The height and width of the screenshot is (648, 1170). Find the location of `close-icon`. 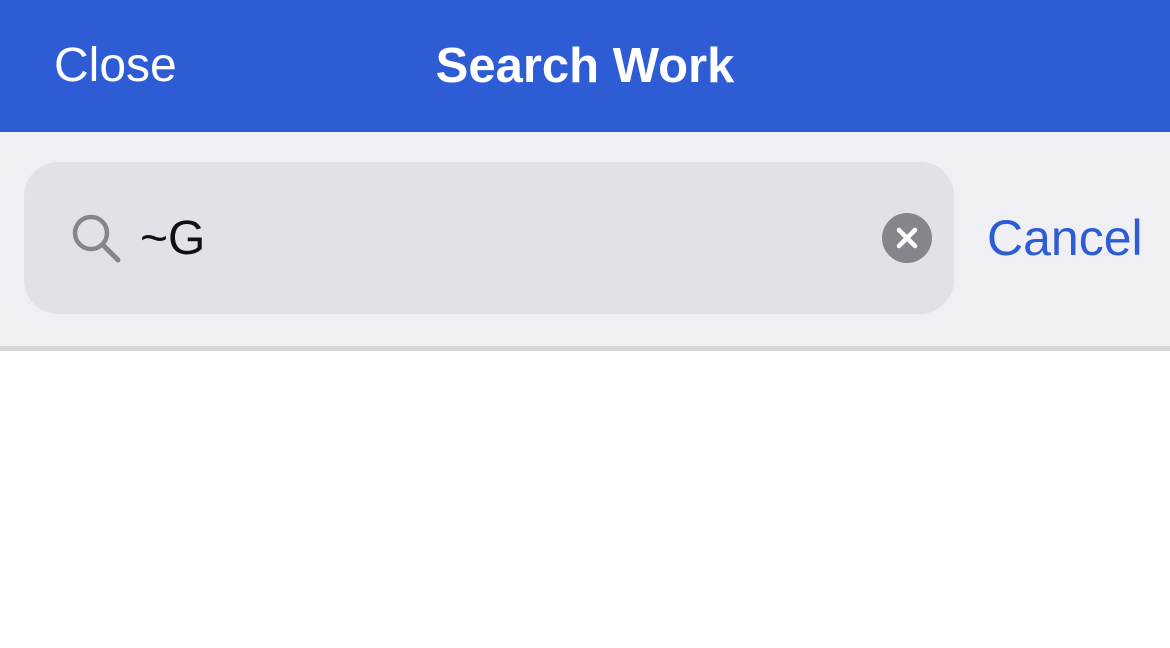

close-icon is located at coordinates (907, 238).